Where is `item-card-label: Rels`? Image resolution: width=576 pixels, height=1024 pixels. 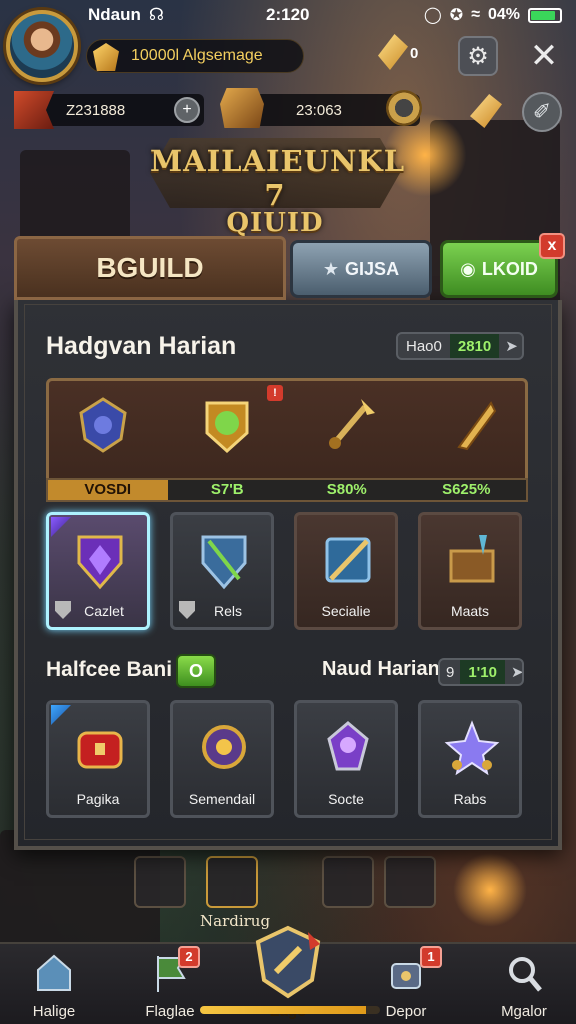 item-card-label: Rels is located at coordinates (227, 611).